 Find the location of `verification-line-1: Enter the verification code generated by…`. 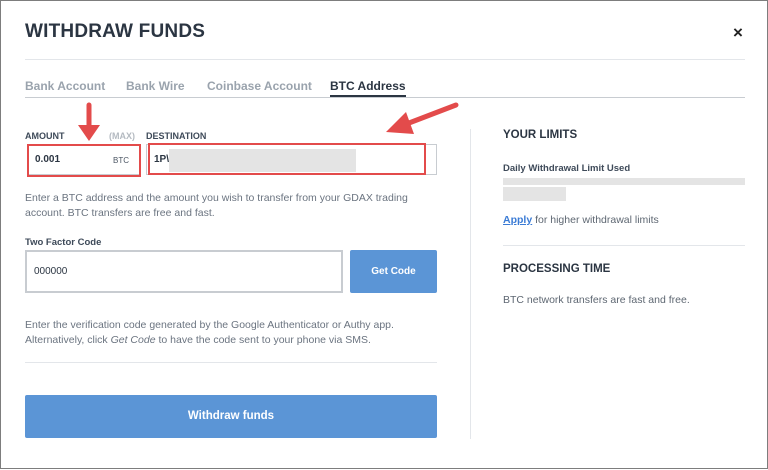

verification-line-1: Enter the verification code generated by… is located at coordinates (209, 325).